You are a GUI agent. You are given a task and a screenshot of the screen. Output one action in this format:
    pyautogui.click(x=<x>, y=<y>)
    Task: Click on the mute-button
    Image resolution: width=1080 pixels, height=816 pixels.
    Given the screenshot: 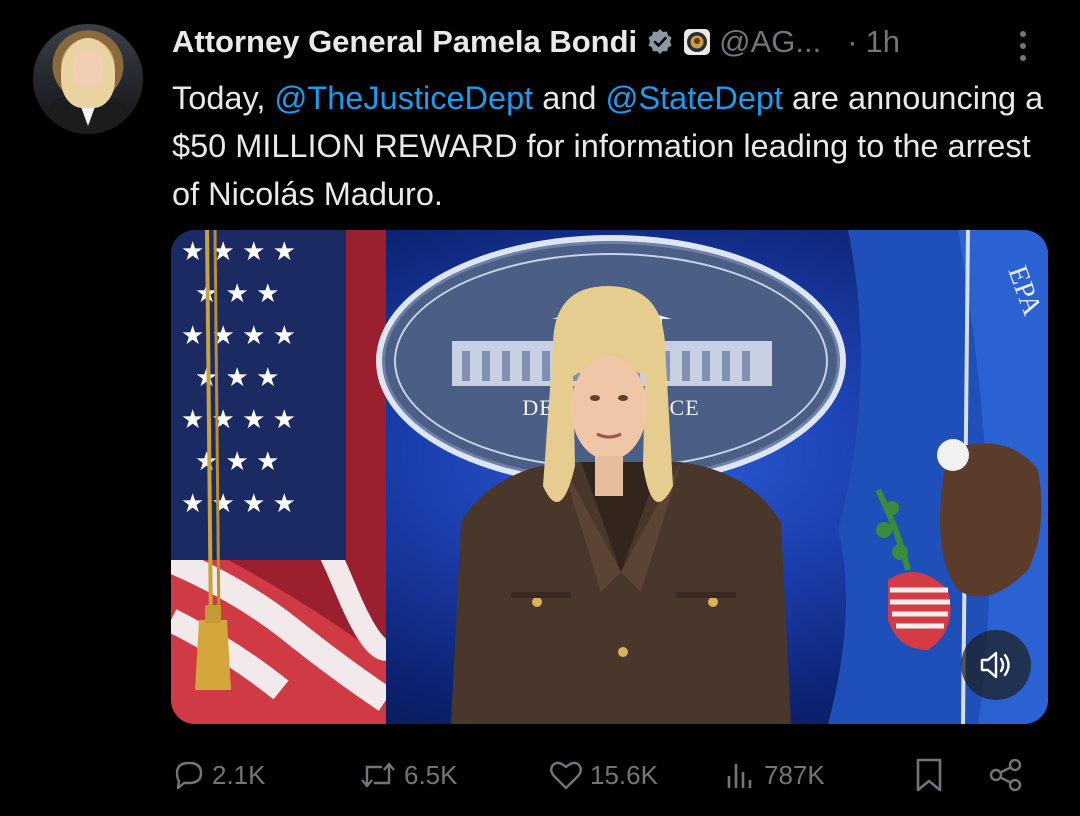 What is the action you would take?
    pyautogui.click(x=996, y=665)
    